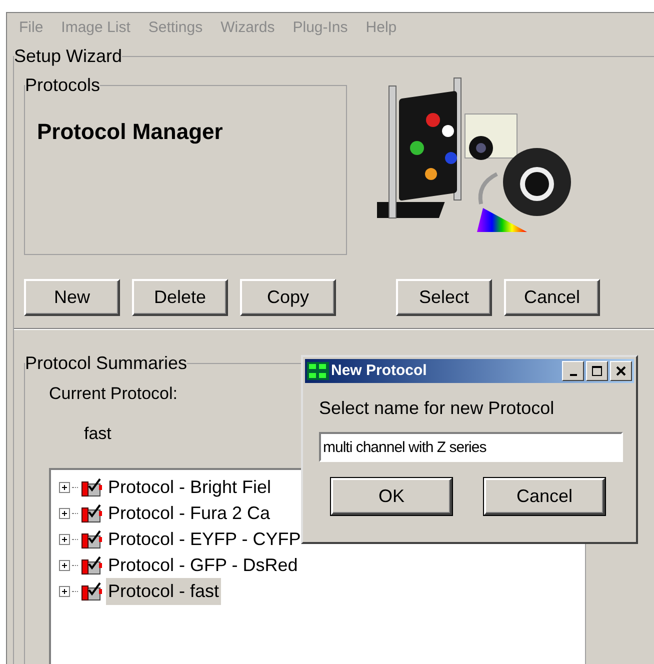  What do you see at coordinates (113, 394) in the screenshot?
I see `current-protocol-label: Current Protocol:` at bounding box center [113, 394].